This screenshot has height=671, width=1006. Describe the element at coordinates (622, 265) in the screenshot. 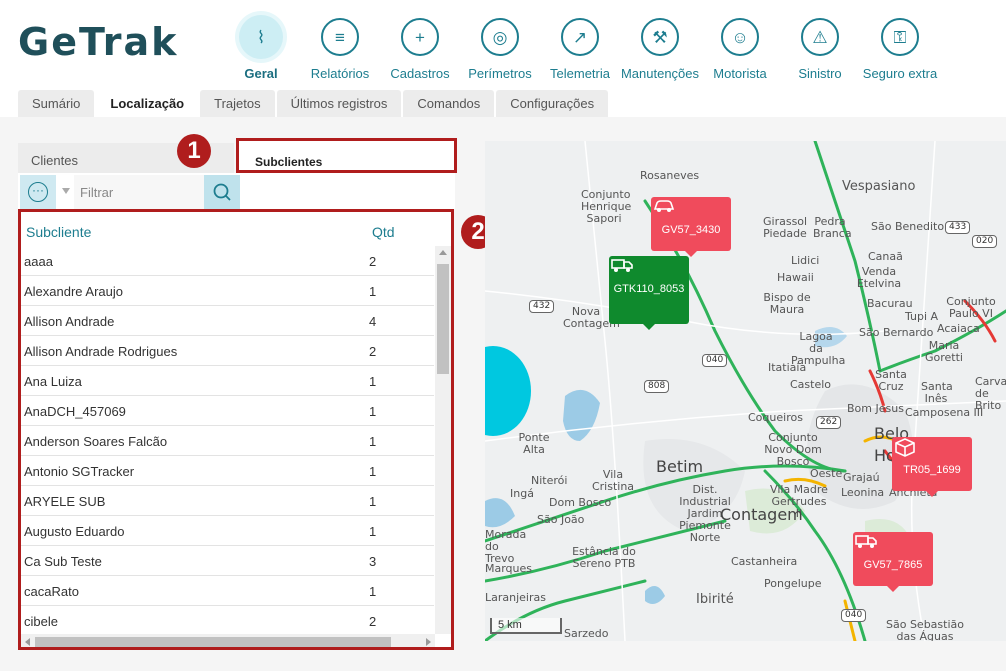

I see `truck-icon` at that location.